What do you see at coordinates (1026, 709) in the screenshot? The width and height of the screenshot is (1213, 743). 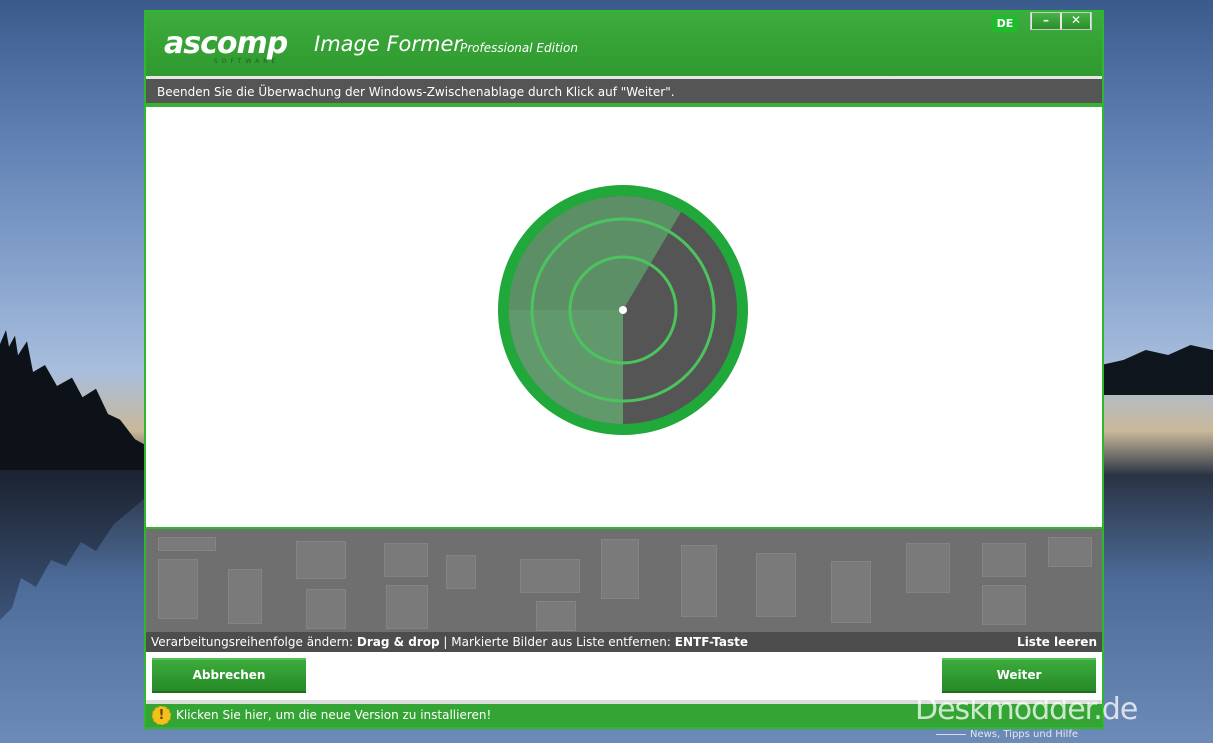 I see `watermark-logo: Deskmodder.de` at bounding box center [1026, 709].